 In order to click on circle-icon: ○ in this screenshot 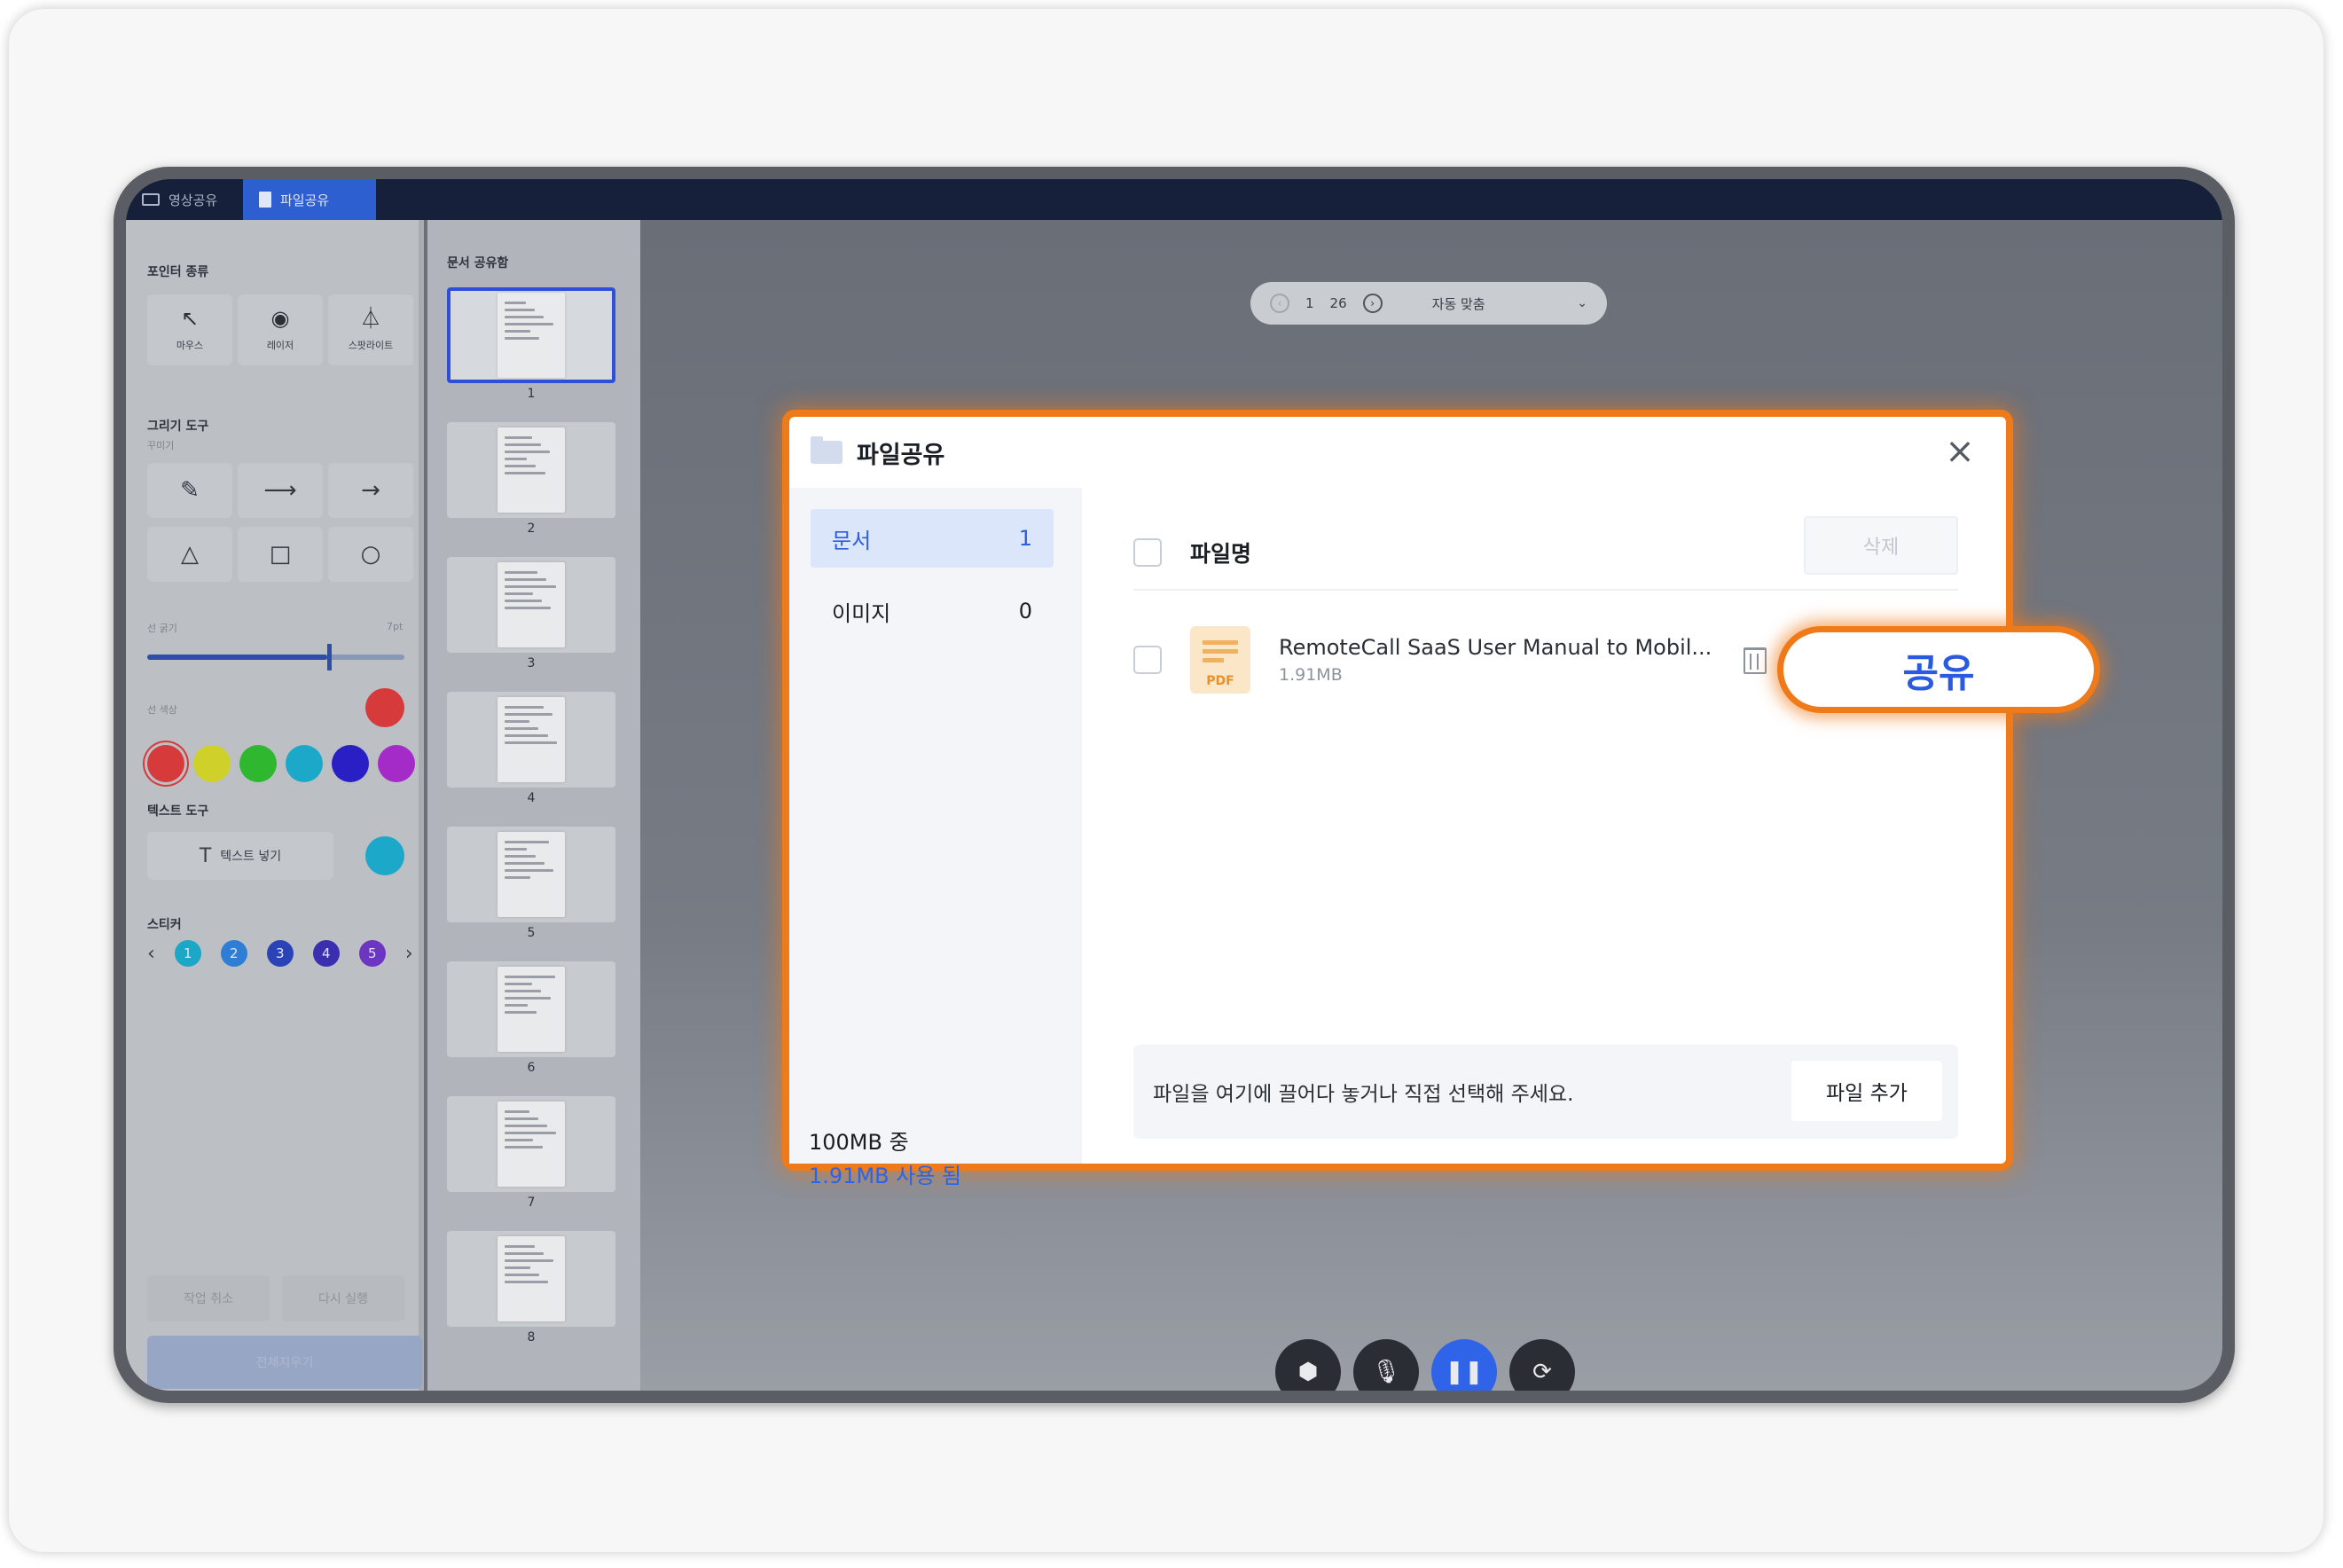, I will do `click(370, 554)`.